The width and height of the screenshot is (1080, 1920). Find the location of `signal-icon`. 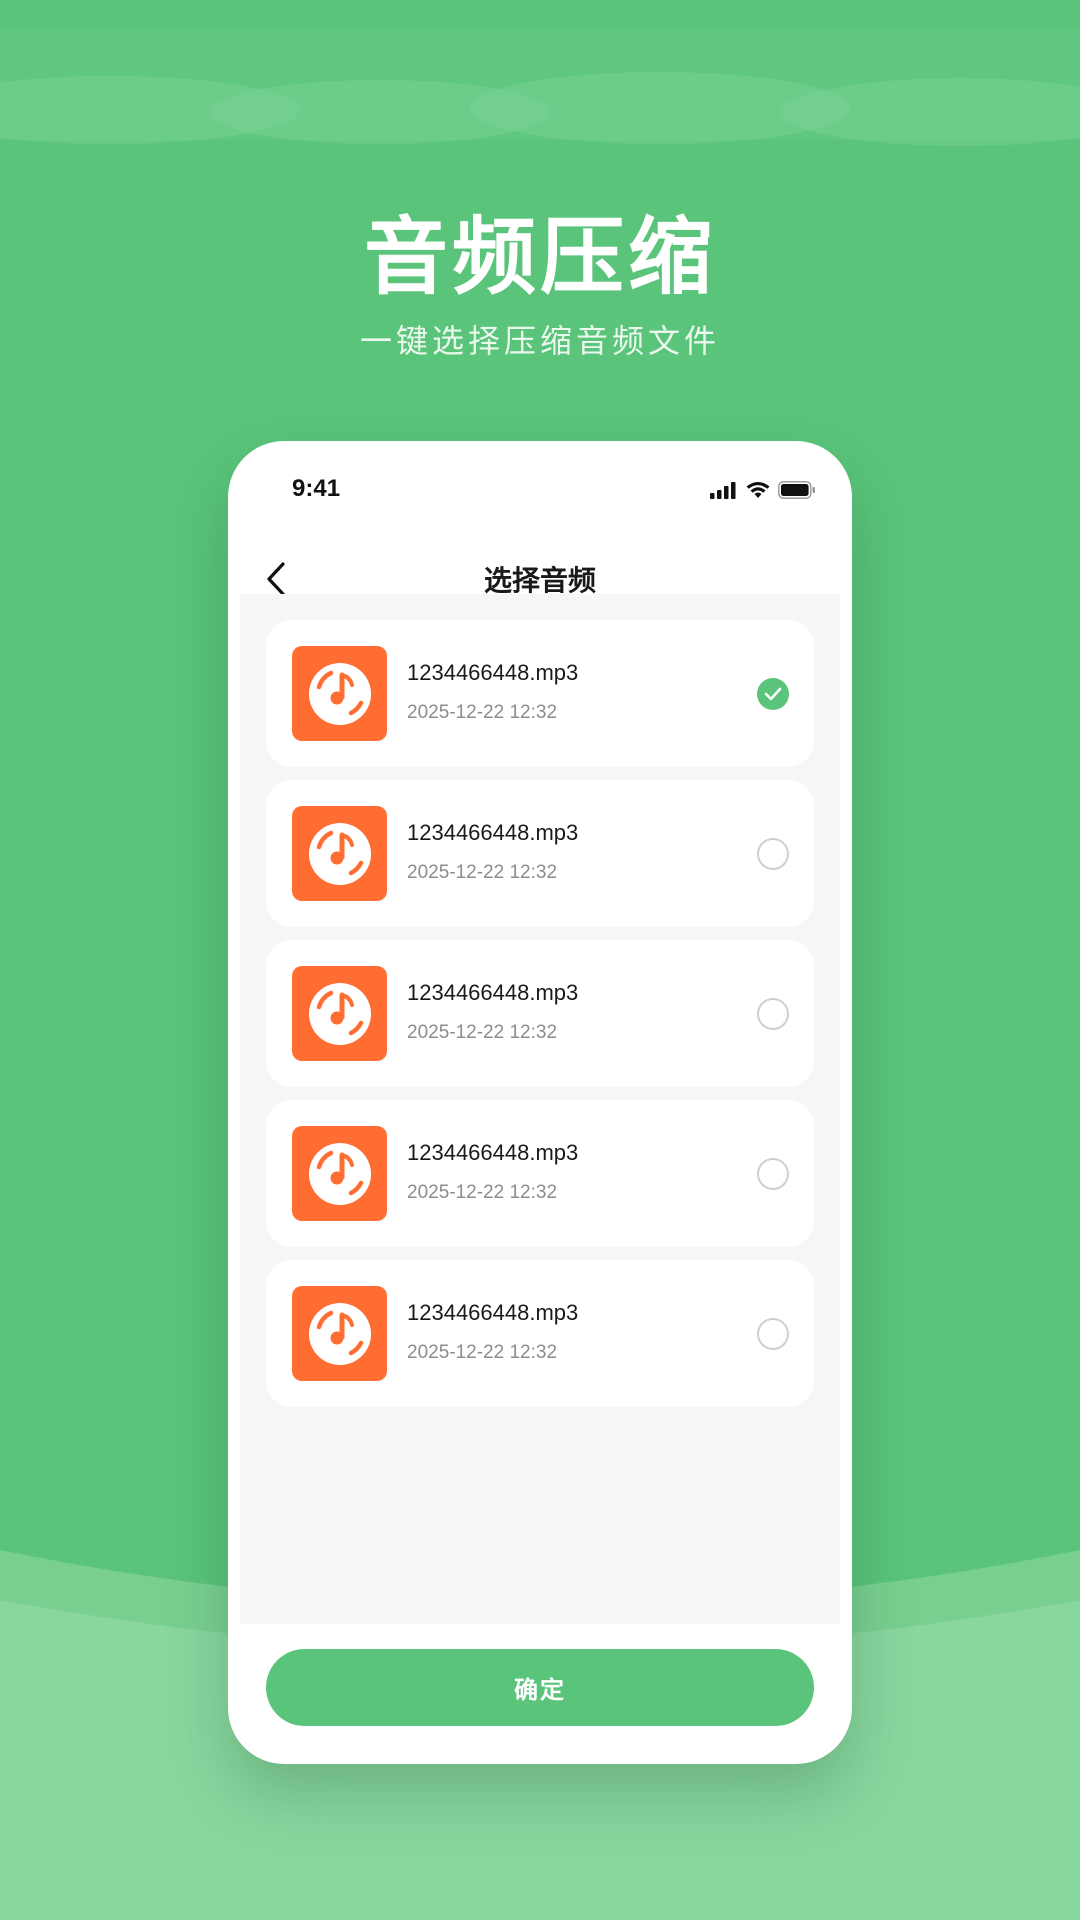

signal-icon is located at coordinates (723, 490).